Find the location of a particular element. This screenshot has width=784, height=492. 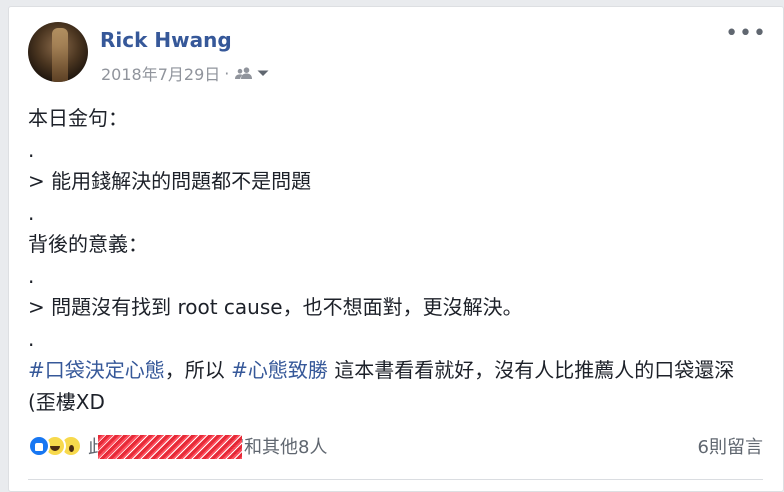

body-line: 本日金句： is located at coordinates (78, 118).